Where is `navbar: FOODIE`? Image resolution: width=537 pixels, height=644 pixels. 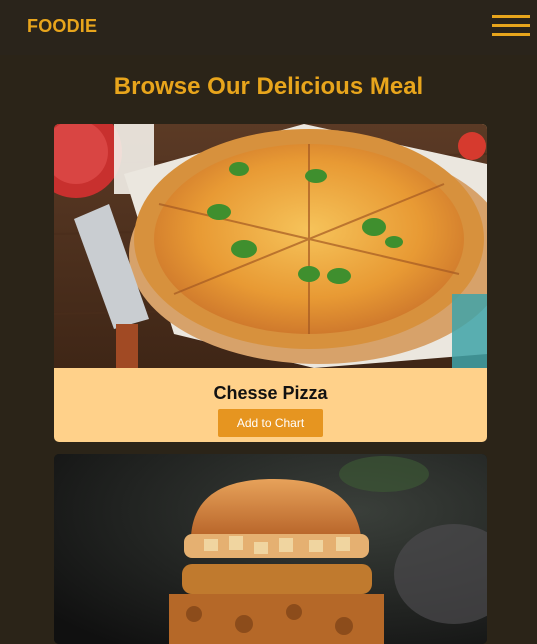
navbar: FOODIE is located at coordinates (268, 27).